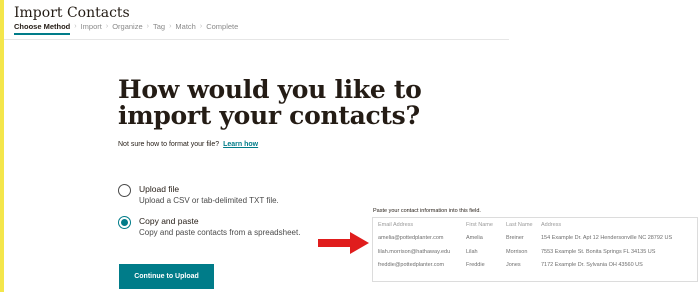 The height and width of the screenshot is (292, 700). I want to click on upload-file-title: Upload file, so click(159, 189).